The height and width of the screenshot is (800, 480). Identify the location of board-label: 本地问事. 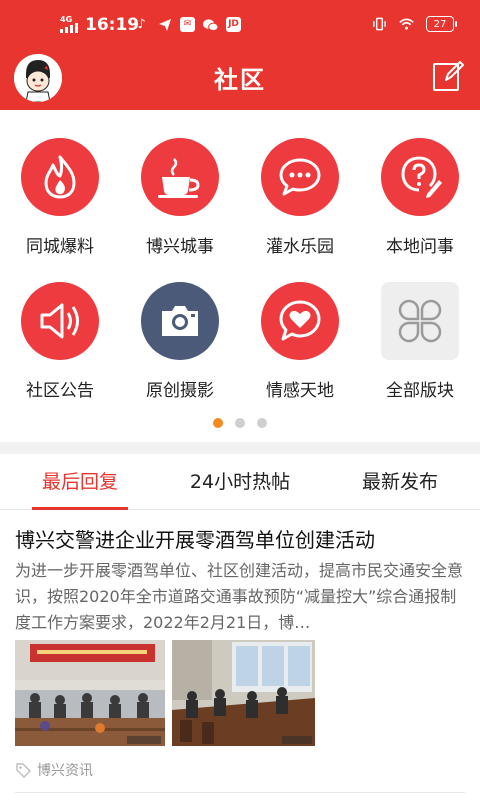
(420, 247).